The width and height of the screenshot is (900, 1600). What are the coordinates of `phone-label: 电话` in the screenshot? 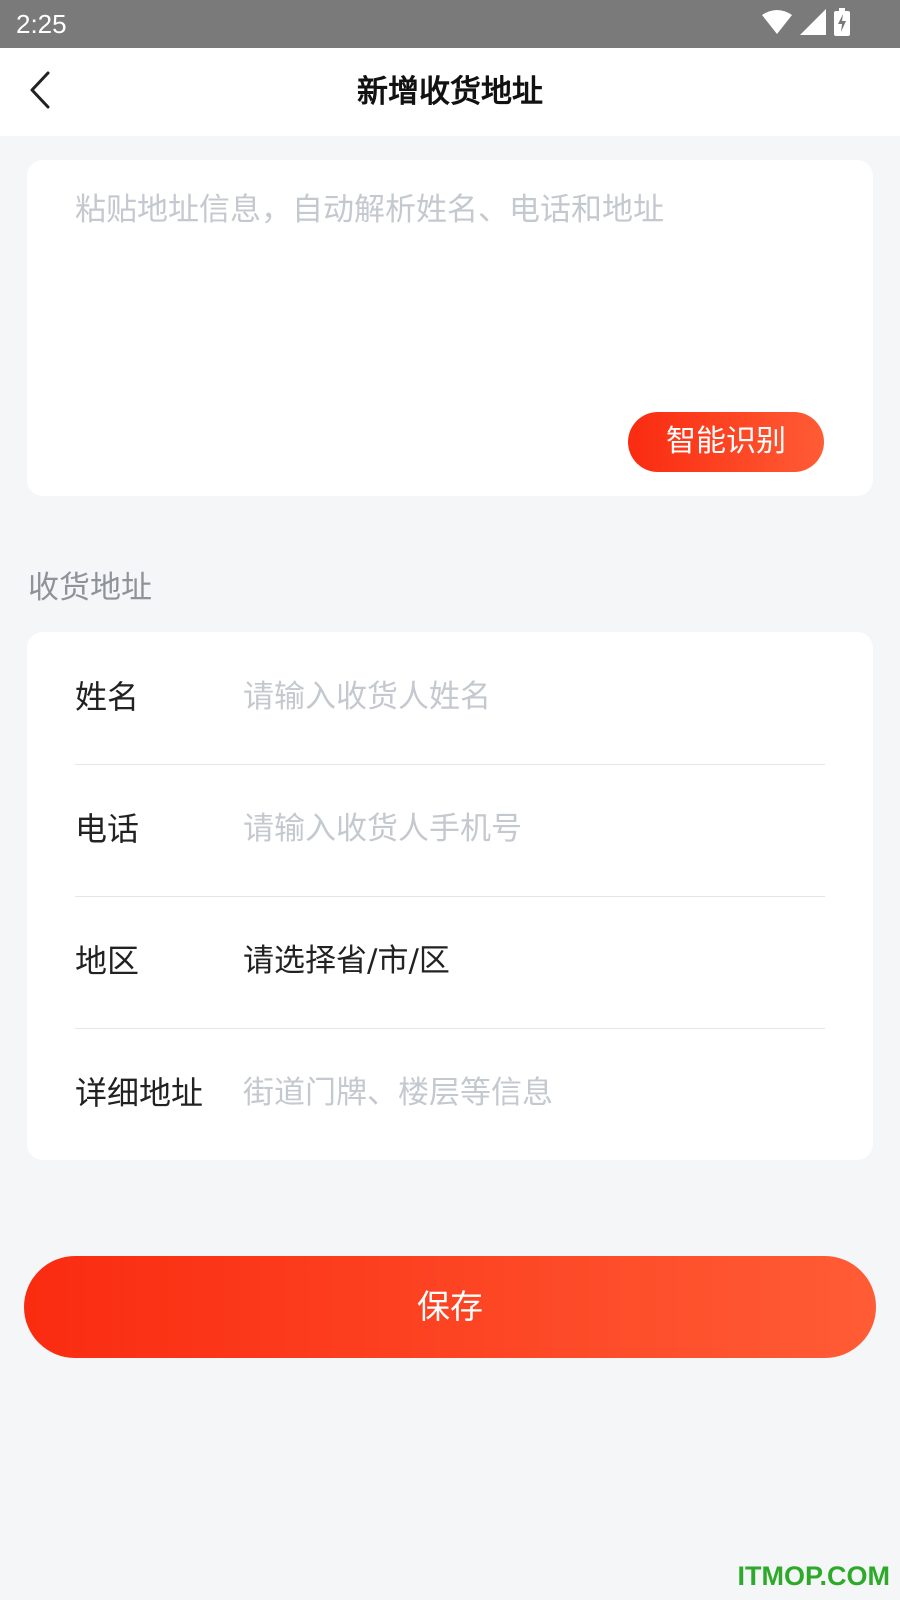 It's located at (107, 829).